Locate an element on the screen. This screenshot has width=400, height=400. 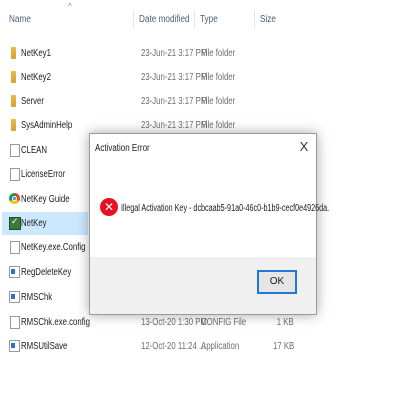
file-row: NetKey1 23-Jun-21 3:17 PM File folder is located at coordinates (150, 53).